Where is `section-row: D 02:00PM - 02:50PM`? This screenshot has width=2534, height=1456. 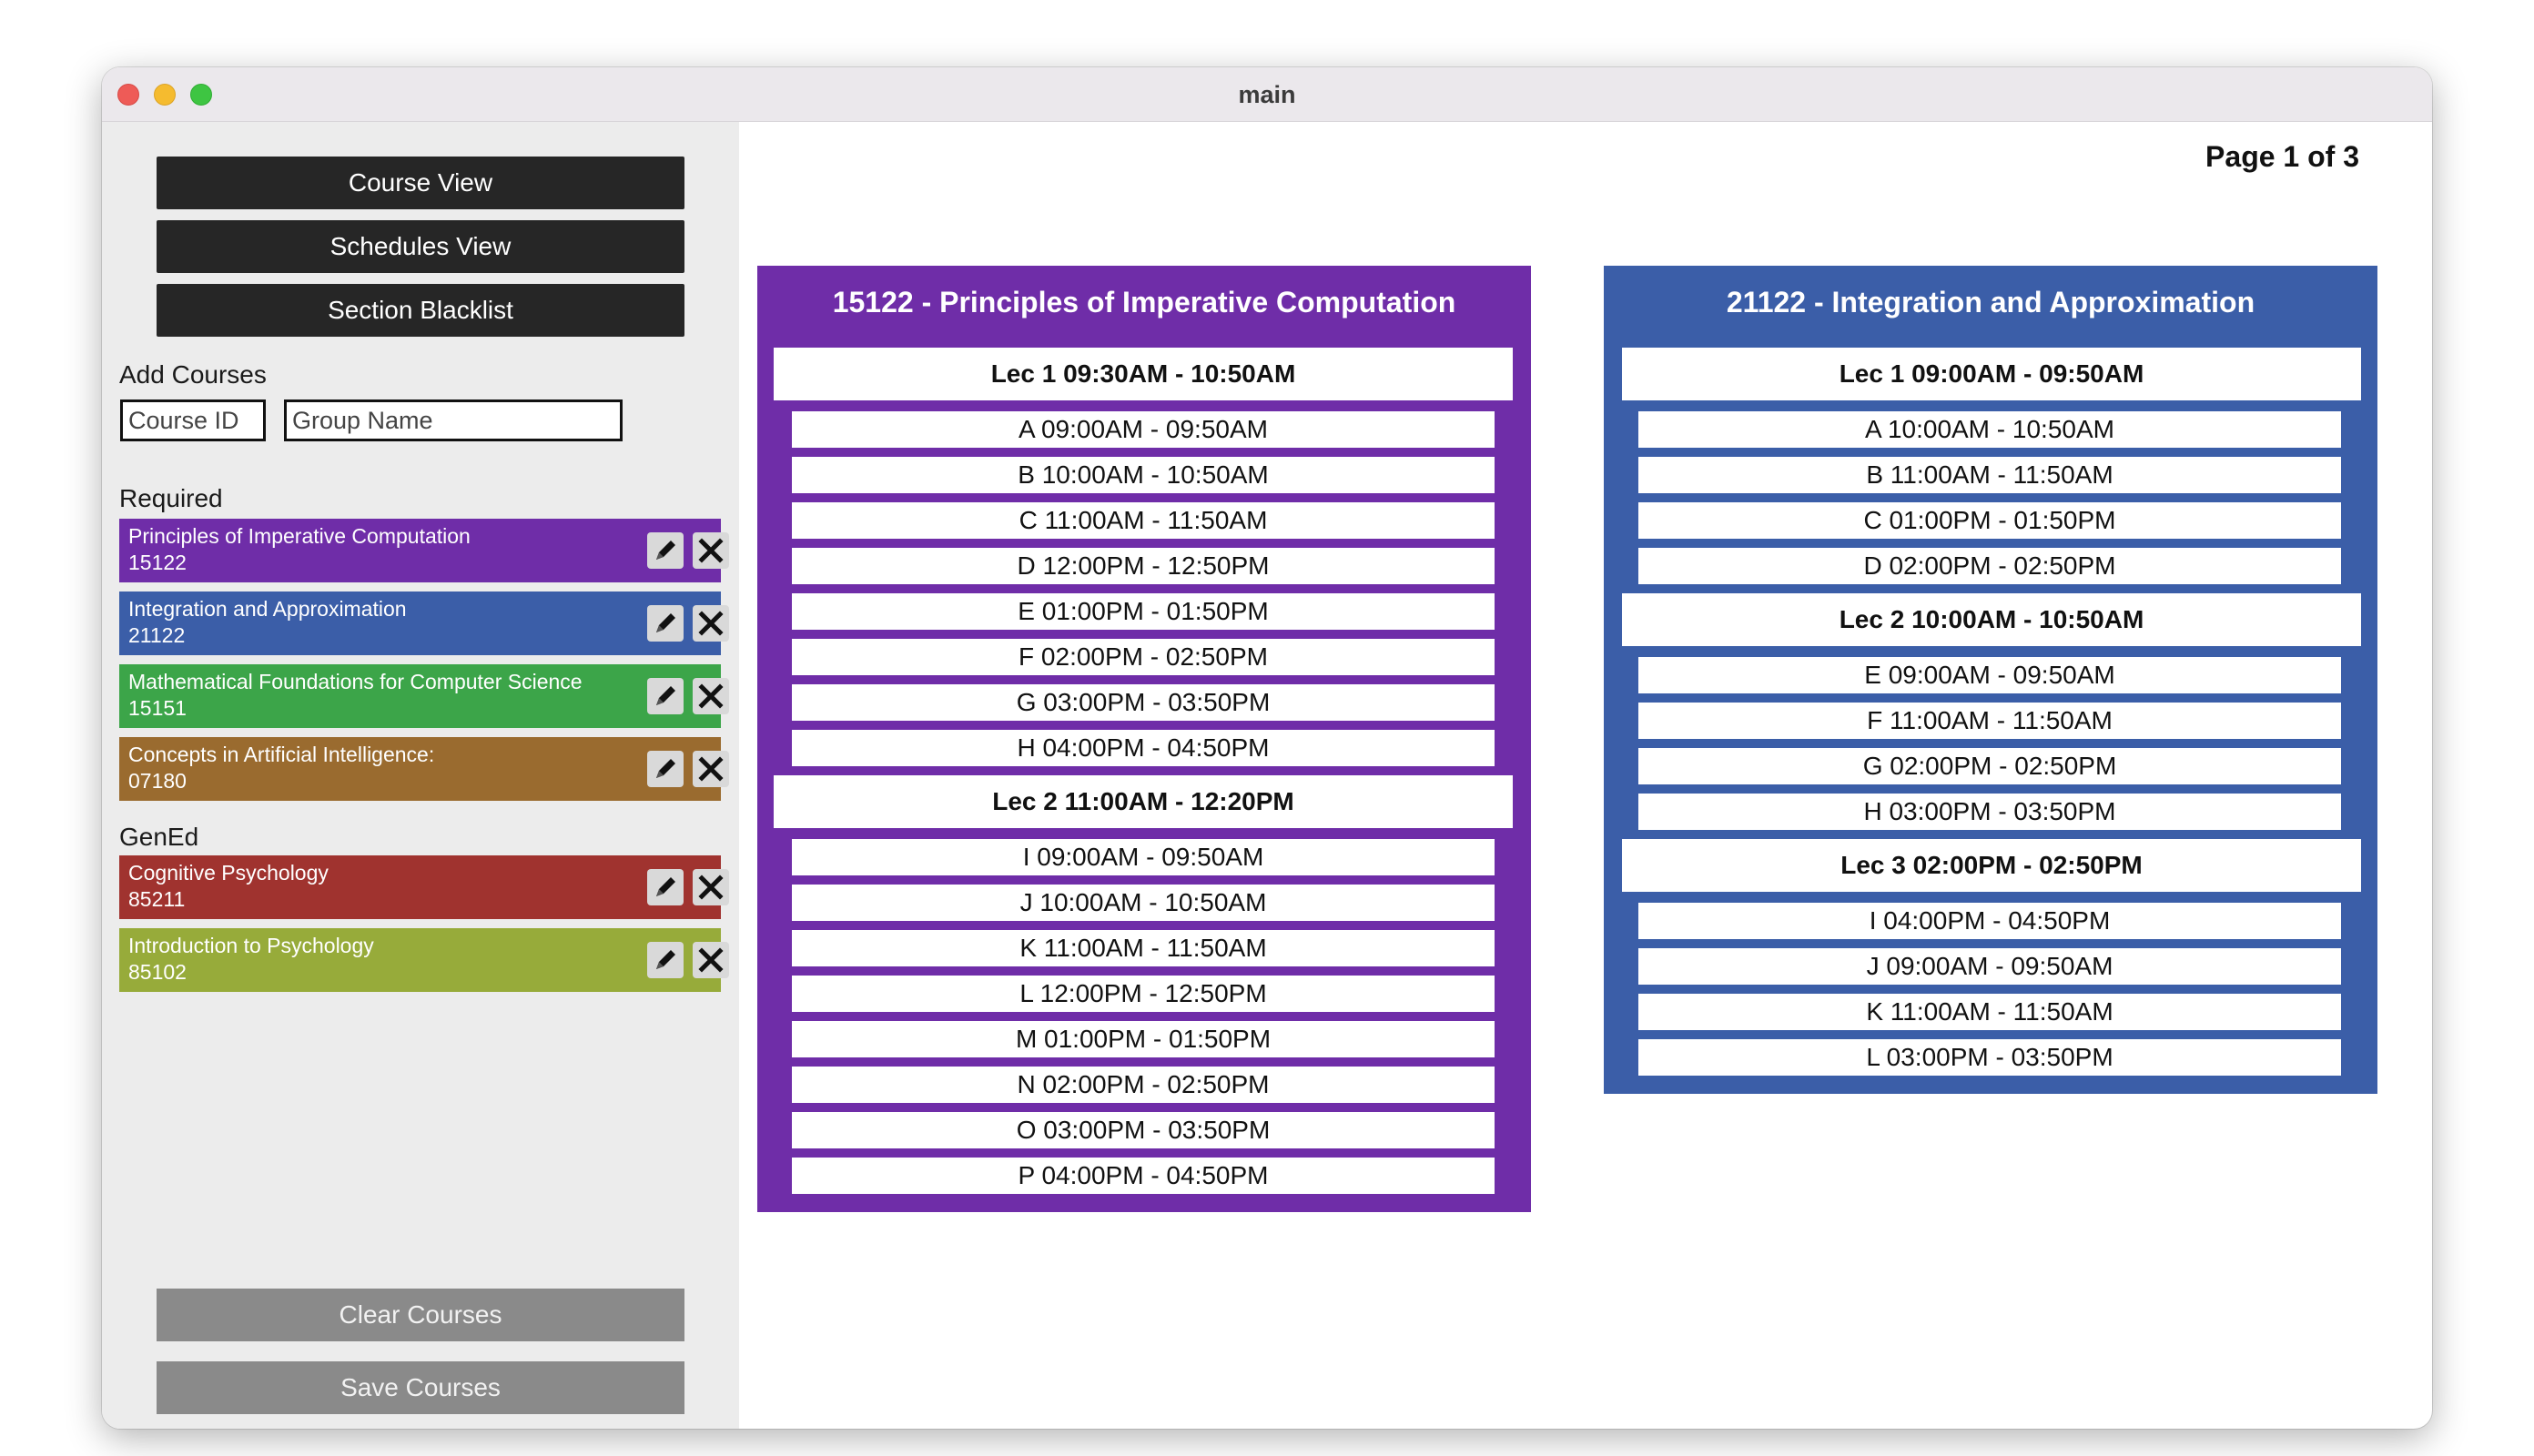
section-row: D 02:00PM - 02:50PM is located at coordinates (1989, 566).